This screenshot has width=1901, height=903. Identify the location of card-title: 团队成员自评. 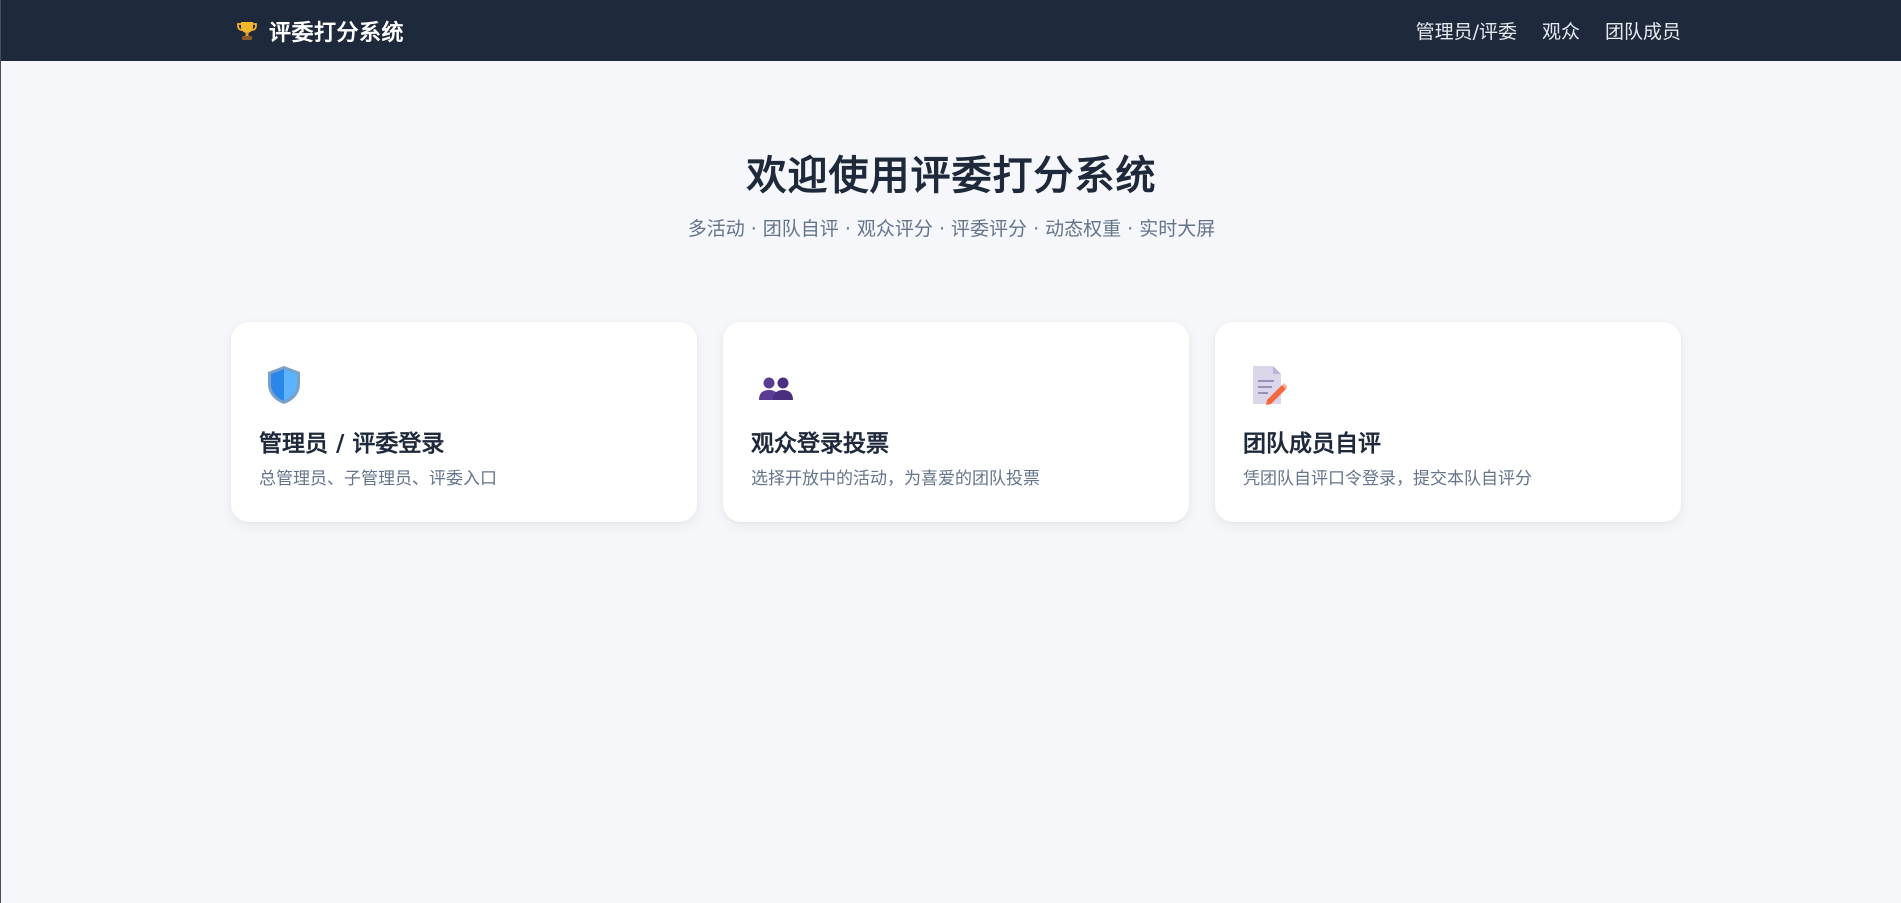
(1312, 444).